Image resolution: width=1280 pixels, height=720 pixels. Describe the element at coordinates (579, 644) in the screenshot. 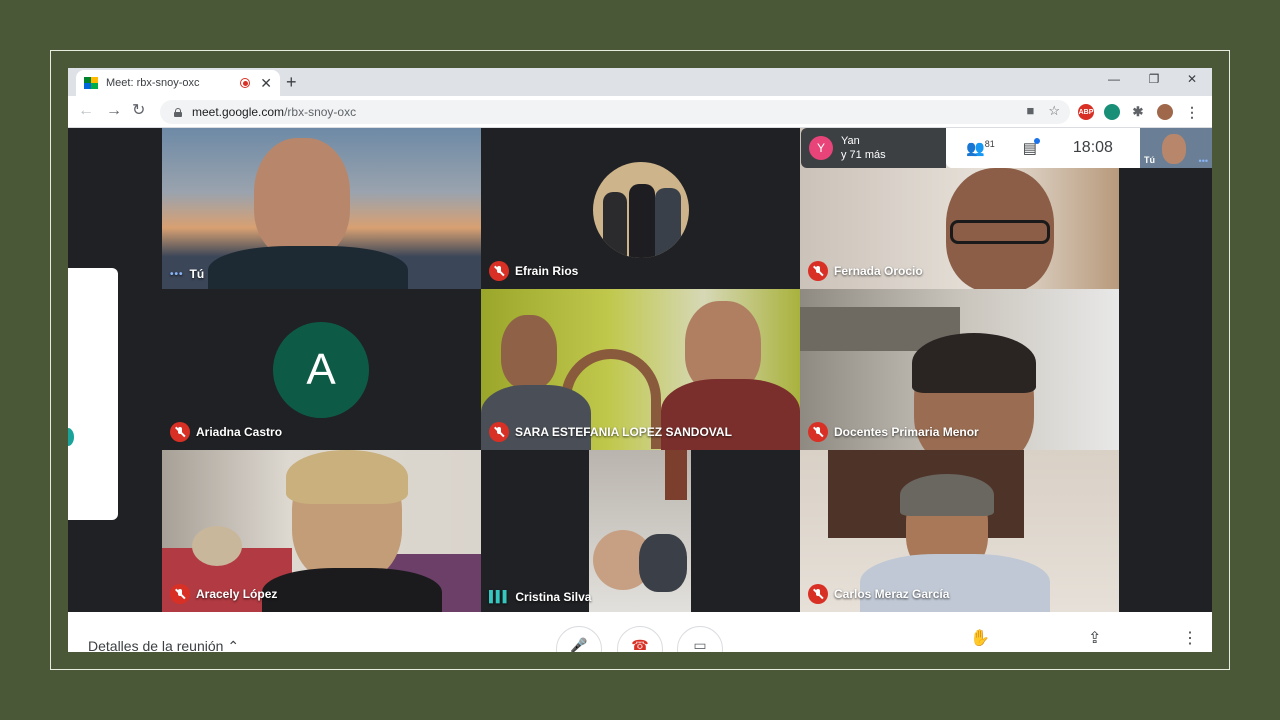

I see `microphone-icon: 🎤` at that location.